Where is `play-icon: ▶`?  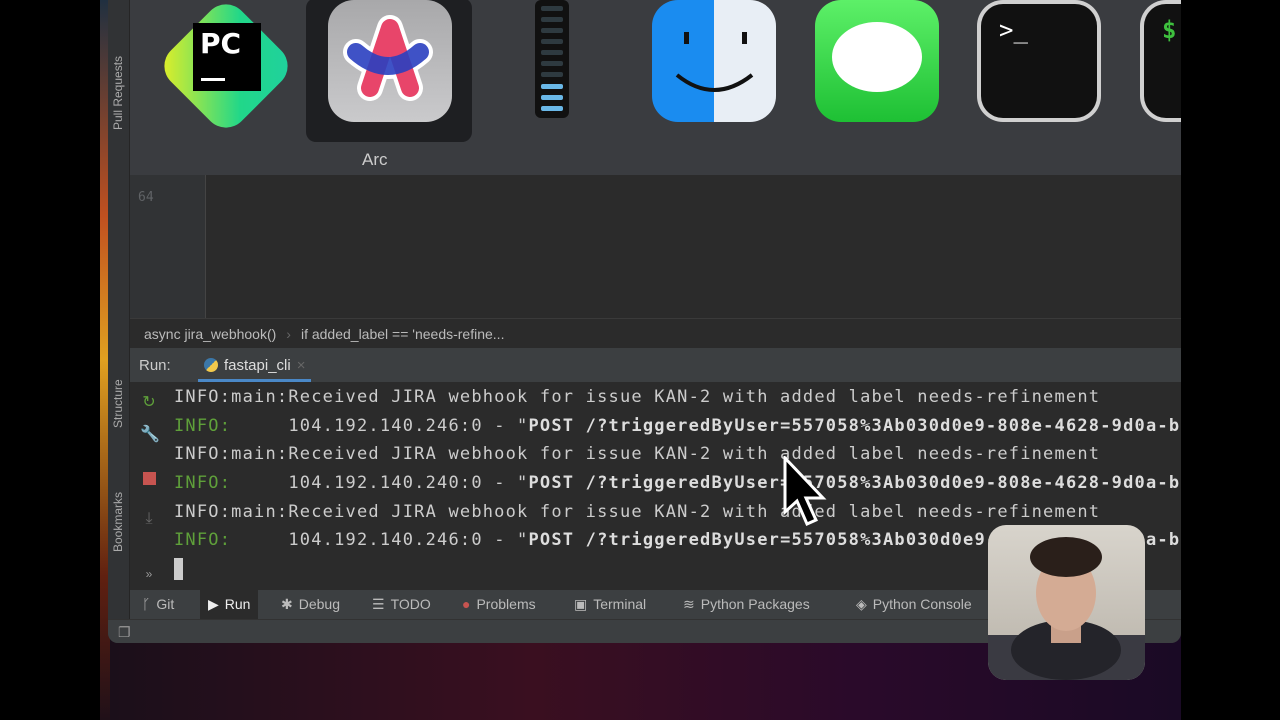
play-icon: ▶ is located at coordinates (213, 604).